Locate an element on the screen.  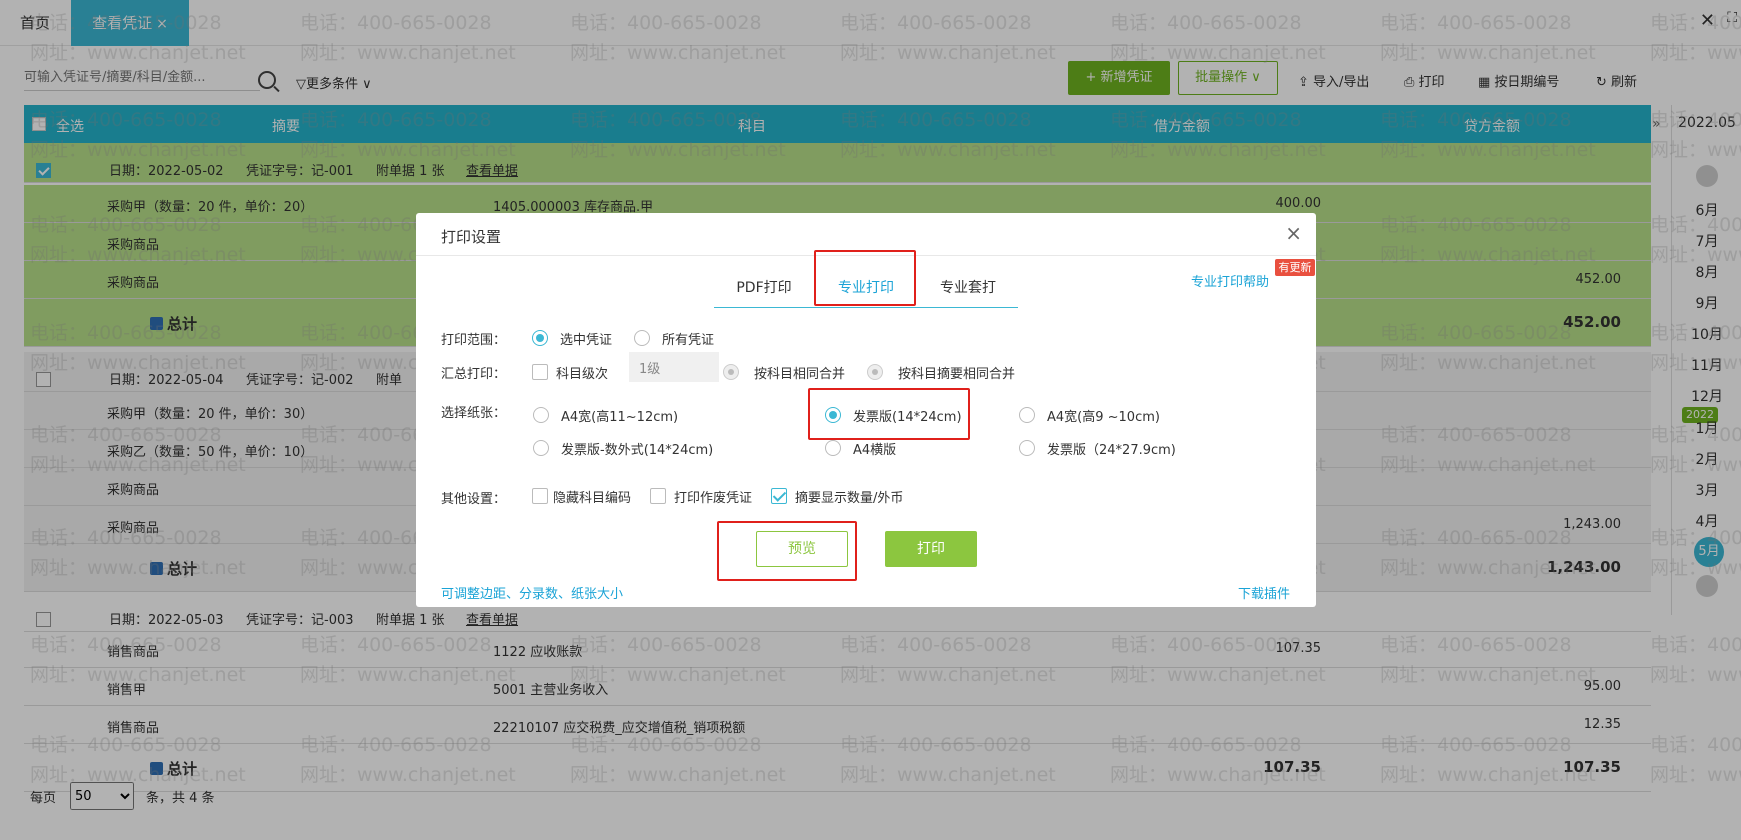
tab-underline is located at coordinates (866, 307).